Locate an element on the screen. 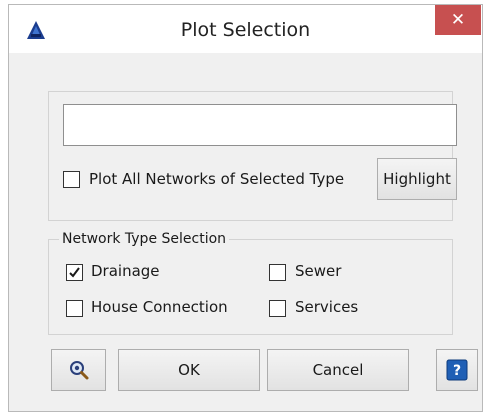 The width and height of the screenshot is (491, 419). services-checkbox is located at coordinates (277, 308).